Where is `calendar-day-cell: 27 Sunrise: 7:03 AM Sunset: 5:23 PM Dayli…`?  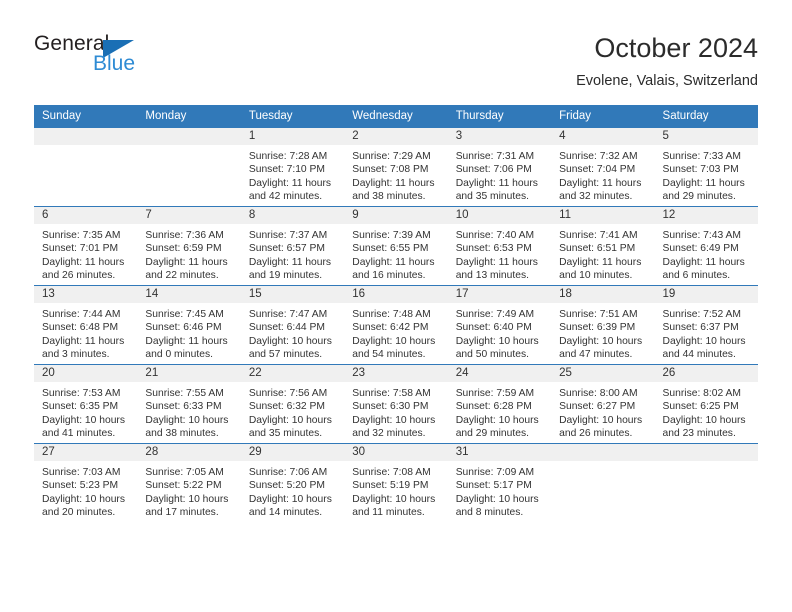
calendar-day-cell: 27 Sunrise: 7:03 AM Sunset: 5:23 PM Dayli… is located at coordinates (86, 482).